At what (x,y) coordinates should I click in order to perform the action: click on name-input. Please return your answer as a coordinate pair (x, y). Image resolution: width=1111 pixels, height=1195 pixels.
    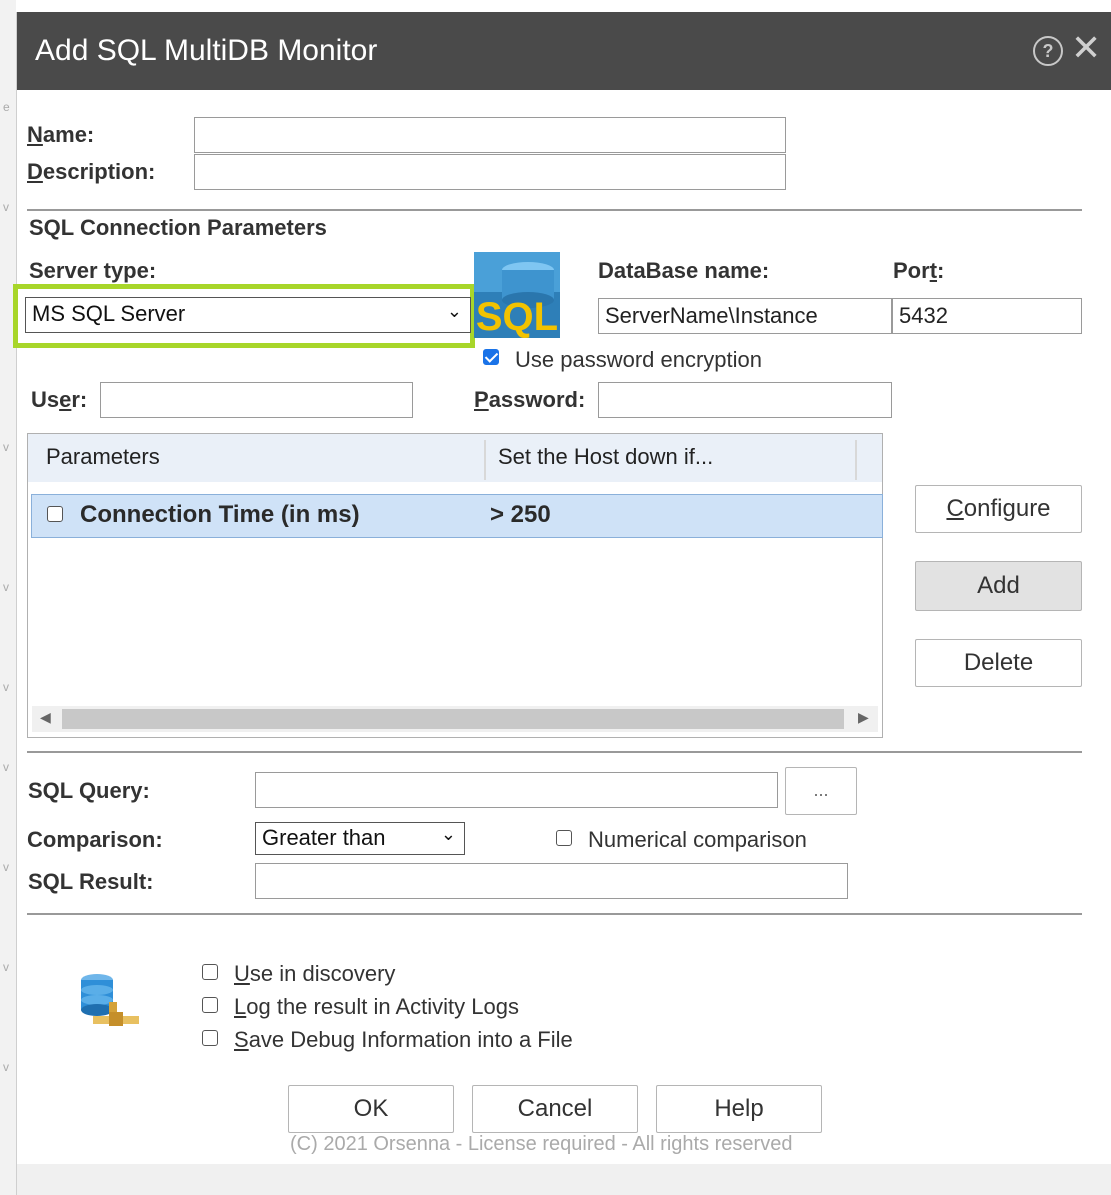
    Looking at the image, I should click on (490, 135).